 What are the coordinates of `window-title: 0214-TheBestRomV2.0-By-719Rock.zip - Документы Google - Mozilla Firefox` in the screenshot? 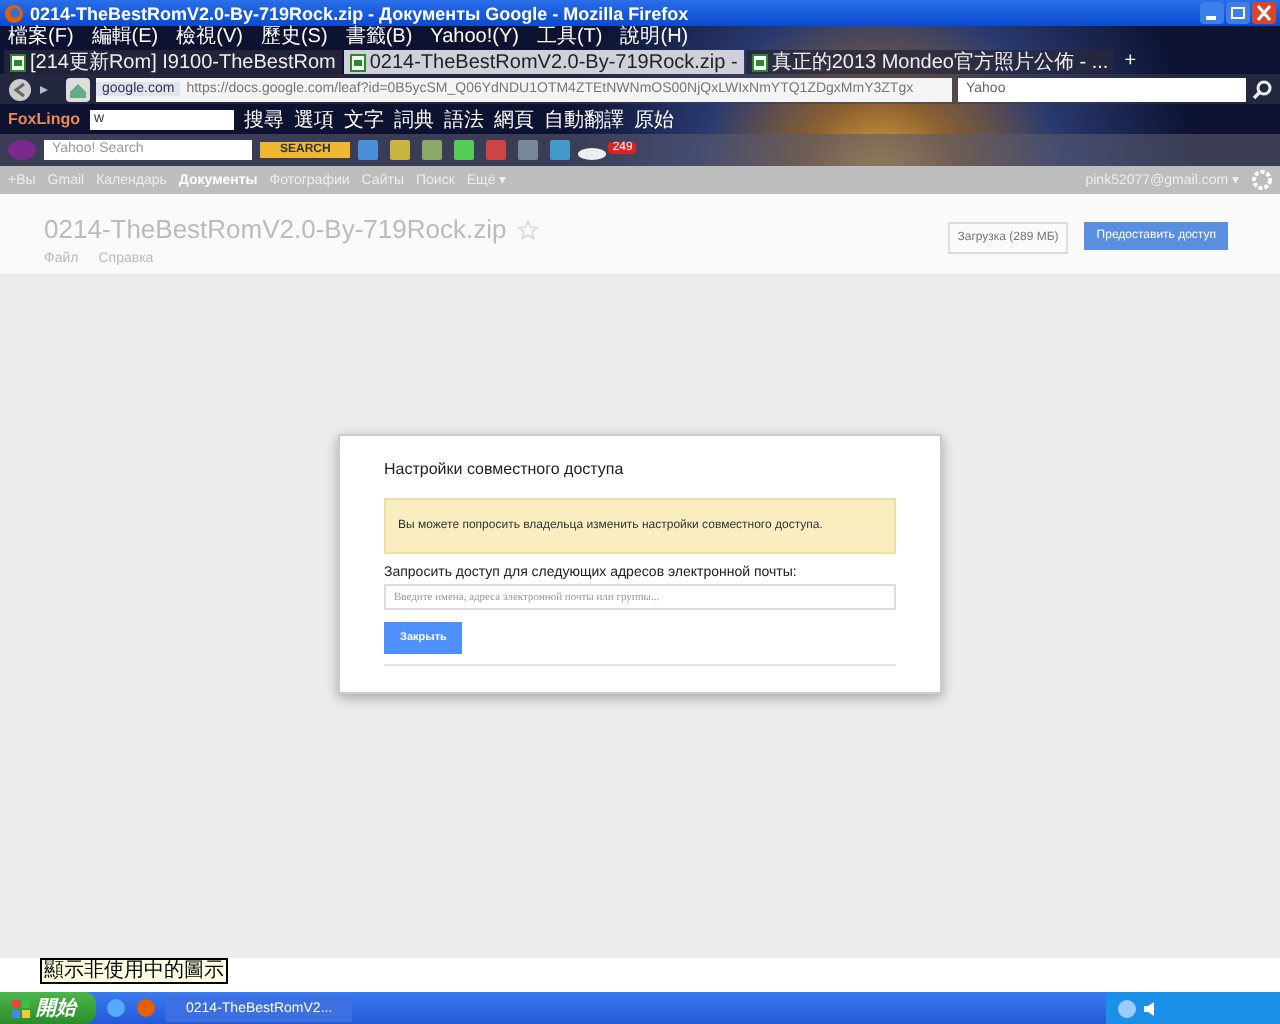 It's located at (360, 13).